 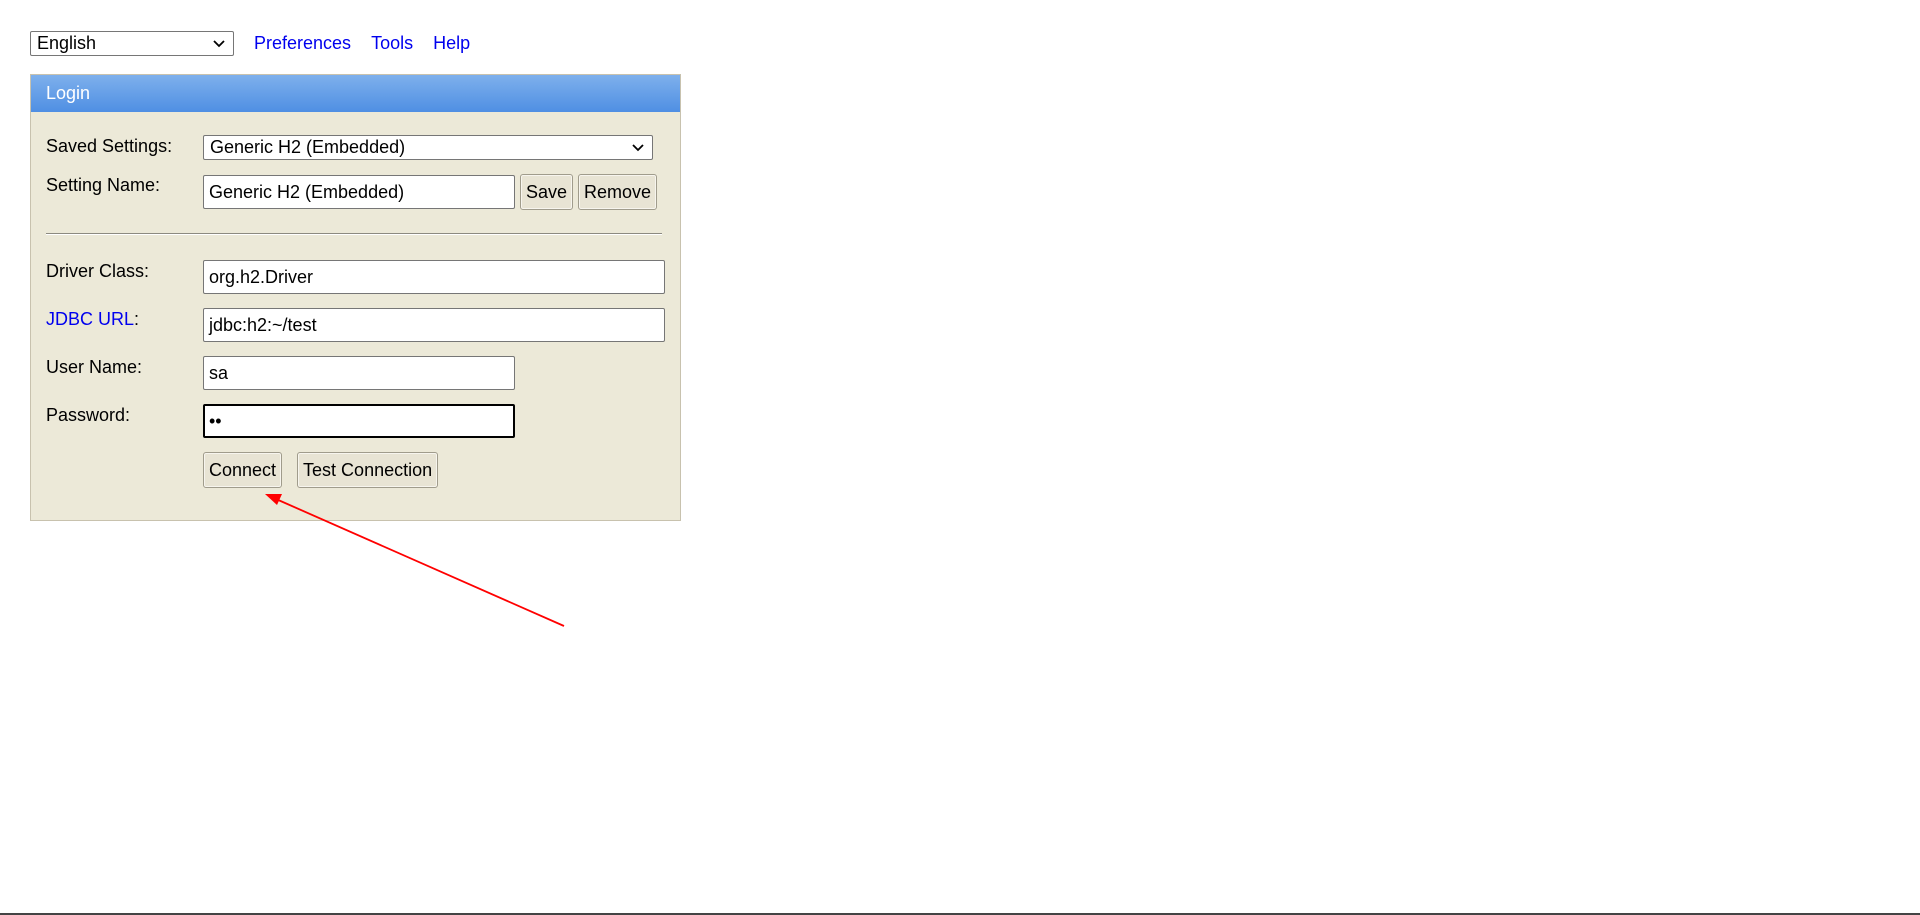 What do you see at coordinates (355, 93) in the screenshot?
I see `login-header: Login` at bounding box center [355, 93].